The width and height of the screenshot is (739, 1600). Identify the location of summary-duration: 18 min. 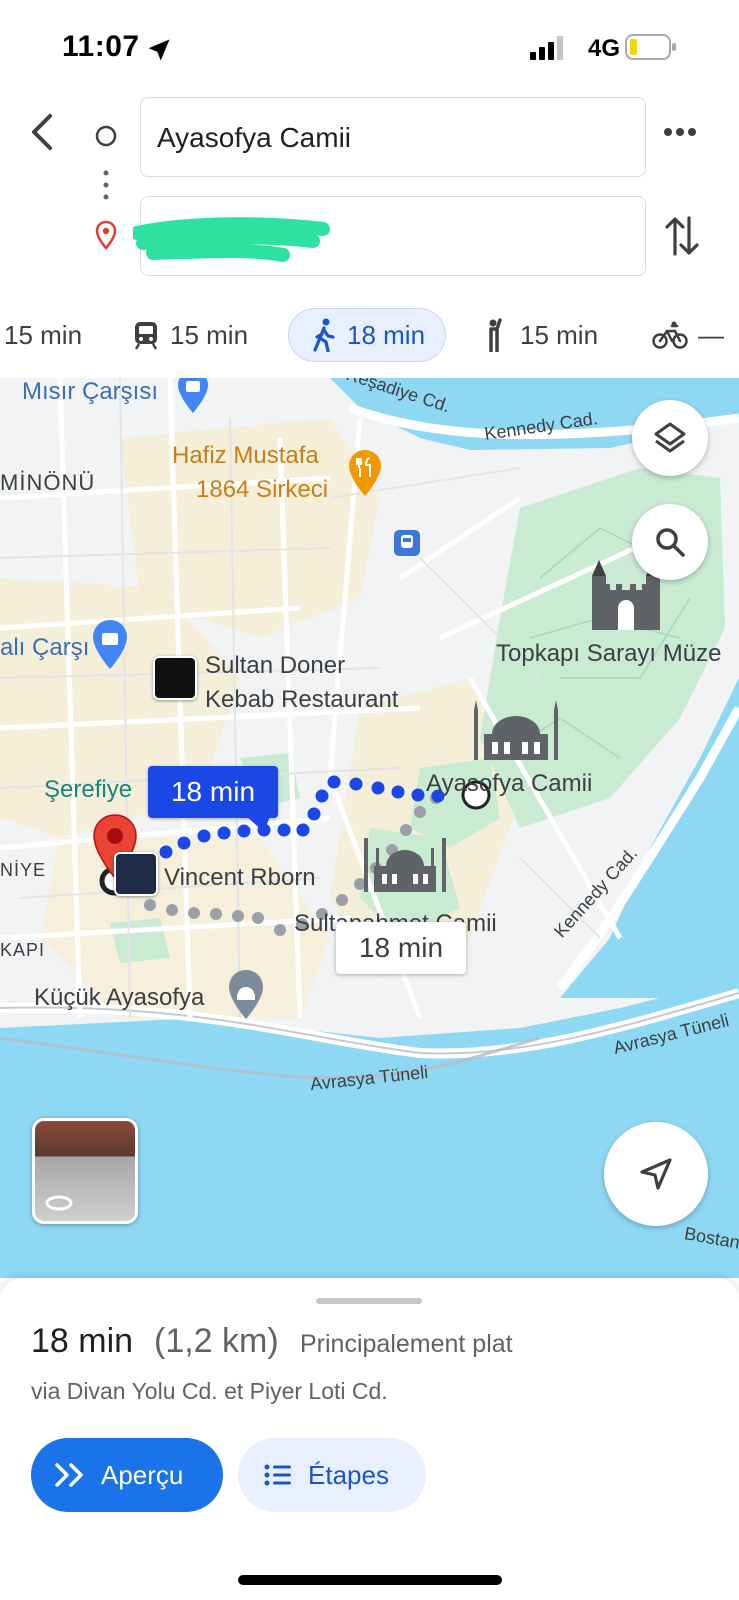
(82, 1341).